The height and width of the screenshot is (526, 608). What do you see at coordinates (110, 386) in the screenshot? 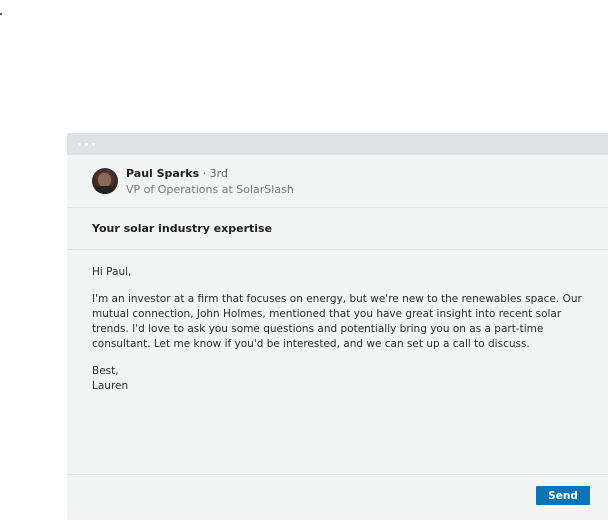
I see `signature: Lauren` at bounding box center [110, 386].